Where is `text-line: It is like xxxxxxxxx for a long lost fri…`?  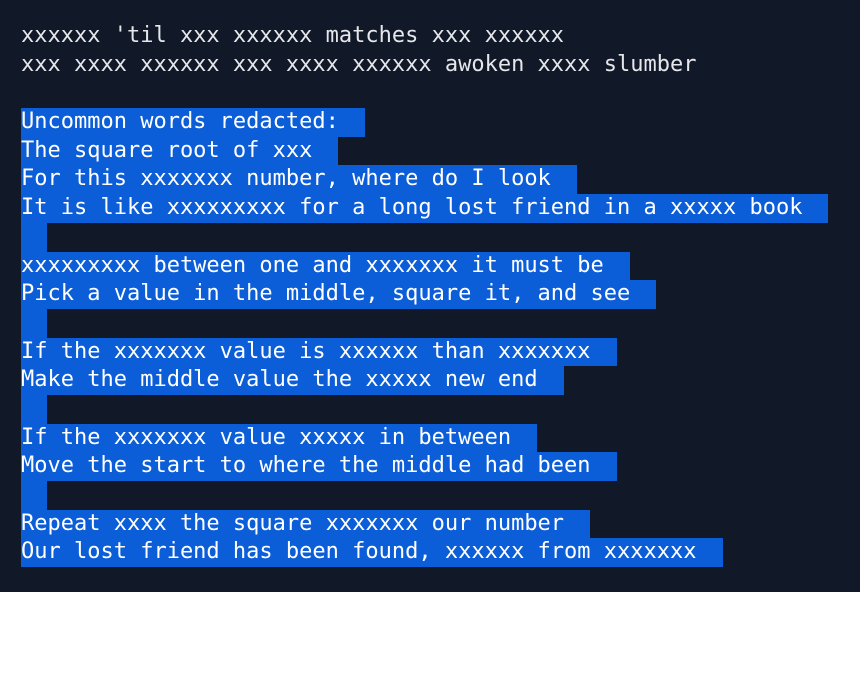 text-line: It is like xxxxxxxxx for a long lost fri… is located at coordinates (425, 208).